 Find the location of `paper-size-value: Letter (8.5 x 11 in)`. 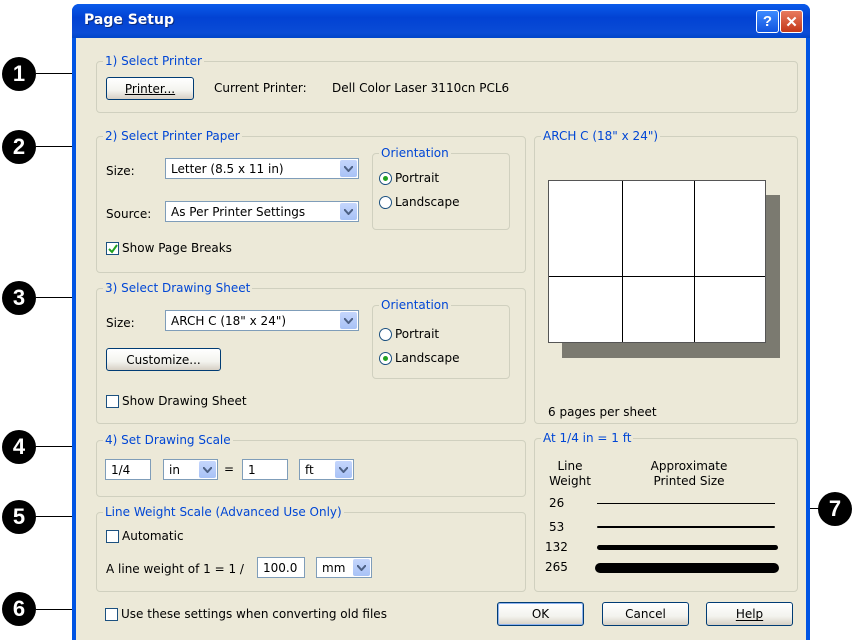

paper-size-value: Letter (8.5 x 11 in) is located at coordinates (227, 169).